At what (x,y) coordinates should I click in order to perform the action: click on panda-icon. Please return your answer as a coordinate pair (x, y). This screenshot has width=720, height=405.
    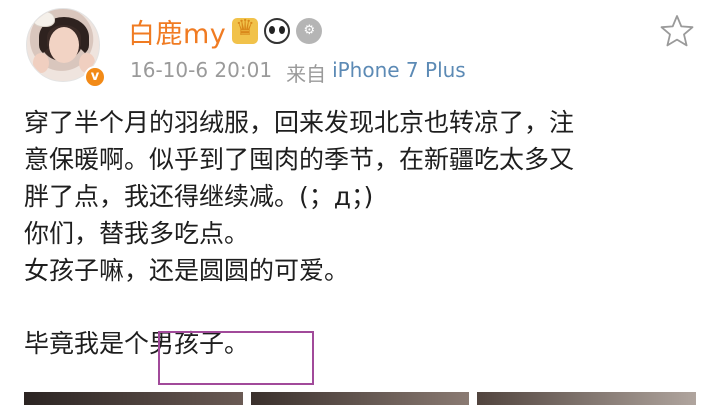
    Looking at the image, I should click on (277, 31).